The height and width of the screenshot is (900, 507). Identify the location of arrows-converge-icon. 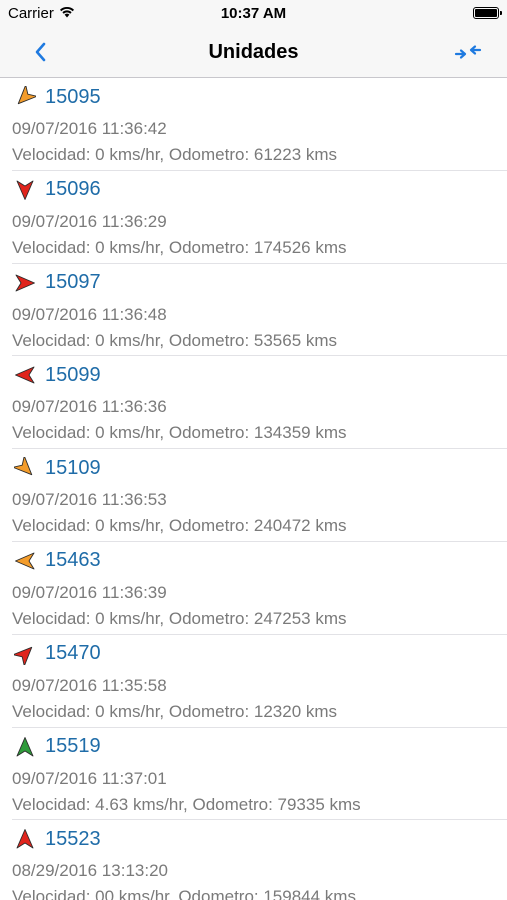
(468, 52).